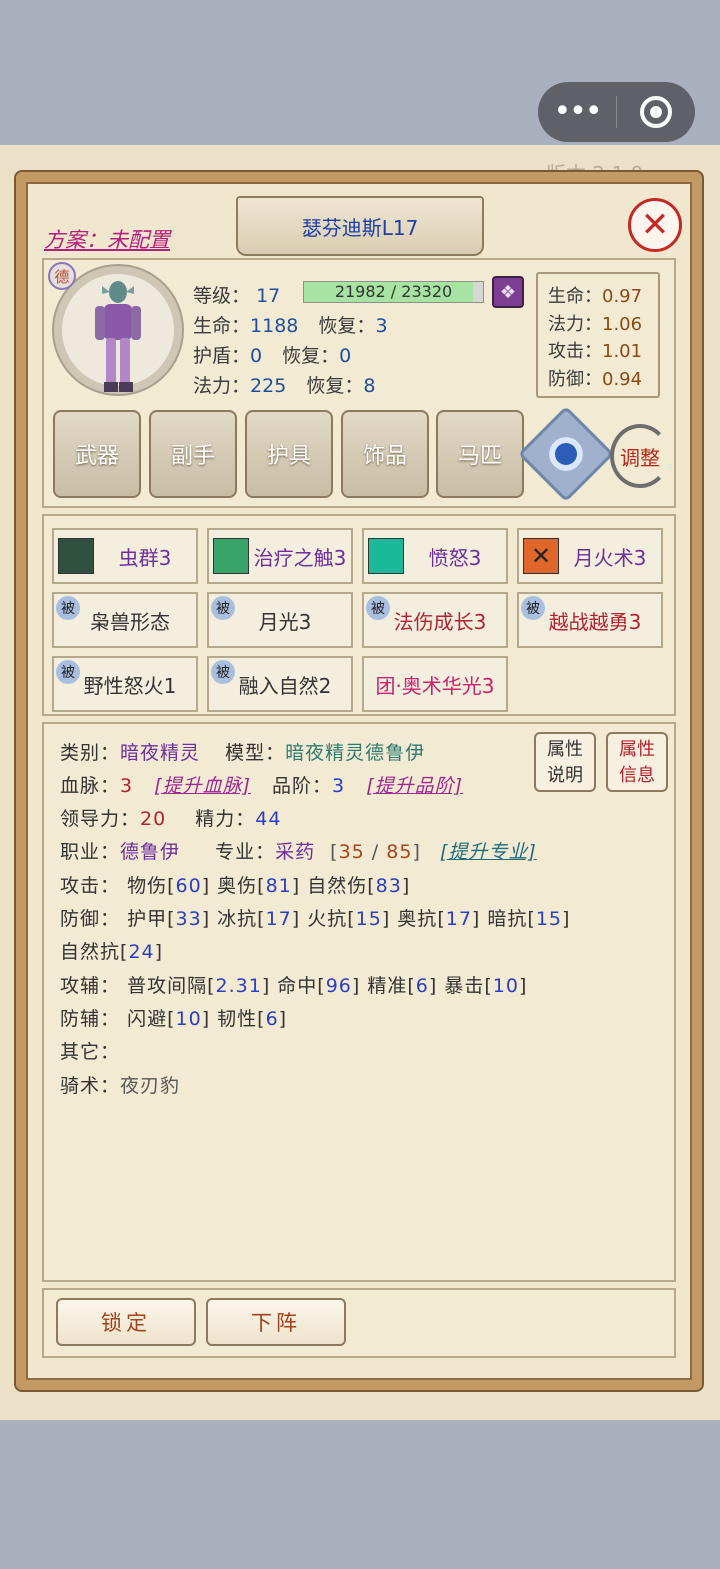 This screenshot has width=720, height=1569. Describe the element at coordinates (280, 684) in the screenshot. I see `passive-skill-slot: 被 融入自然2` at that location.